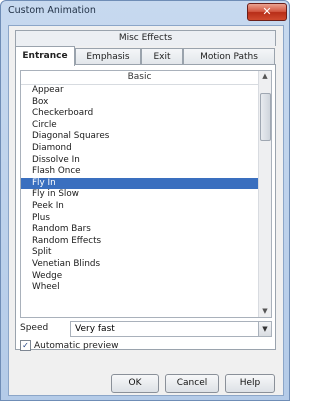 Image resolution: width=320 pixels, height=401 pixels. I want to click on list-item: Split, so click(139, 253).